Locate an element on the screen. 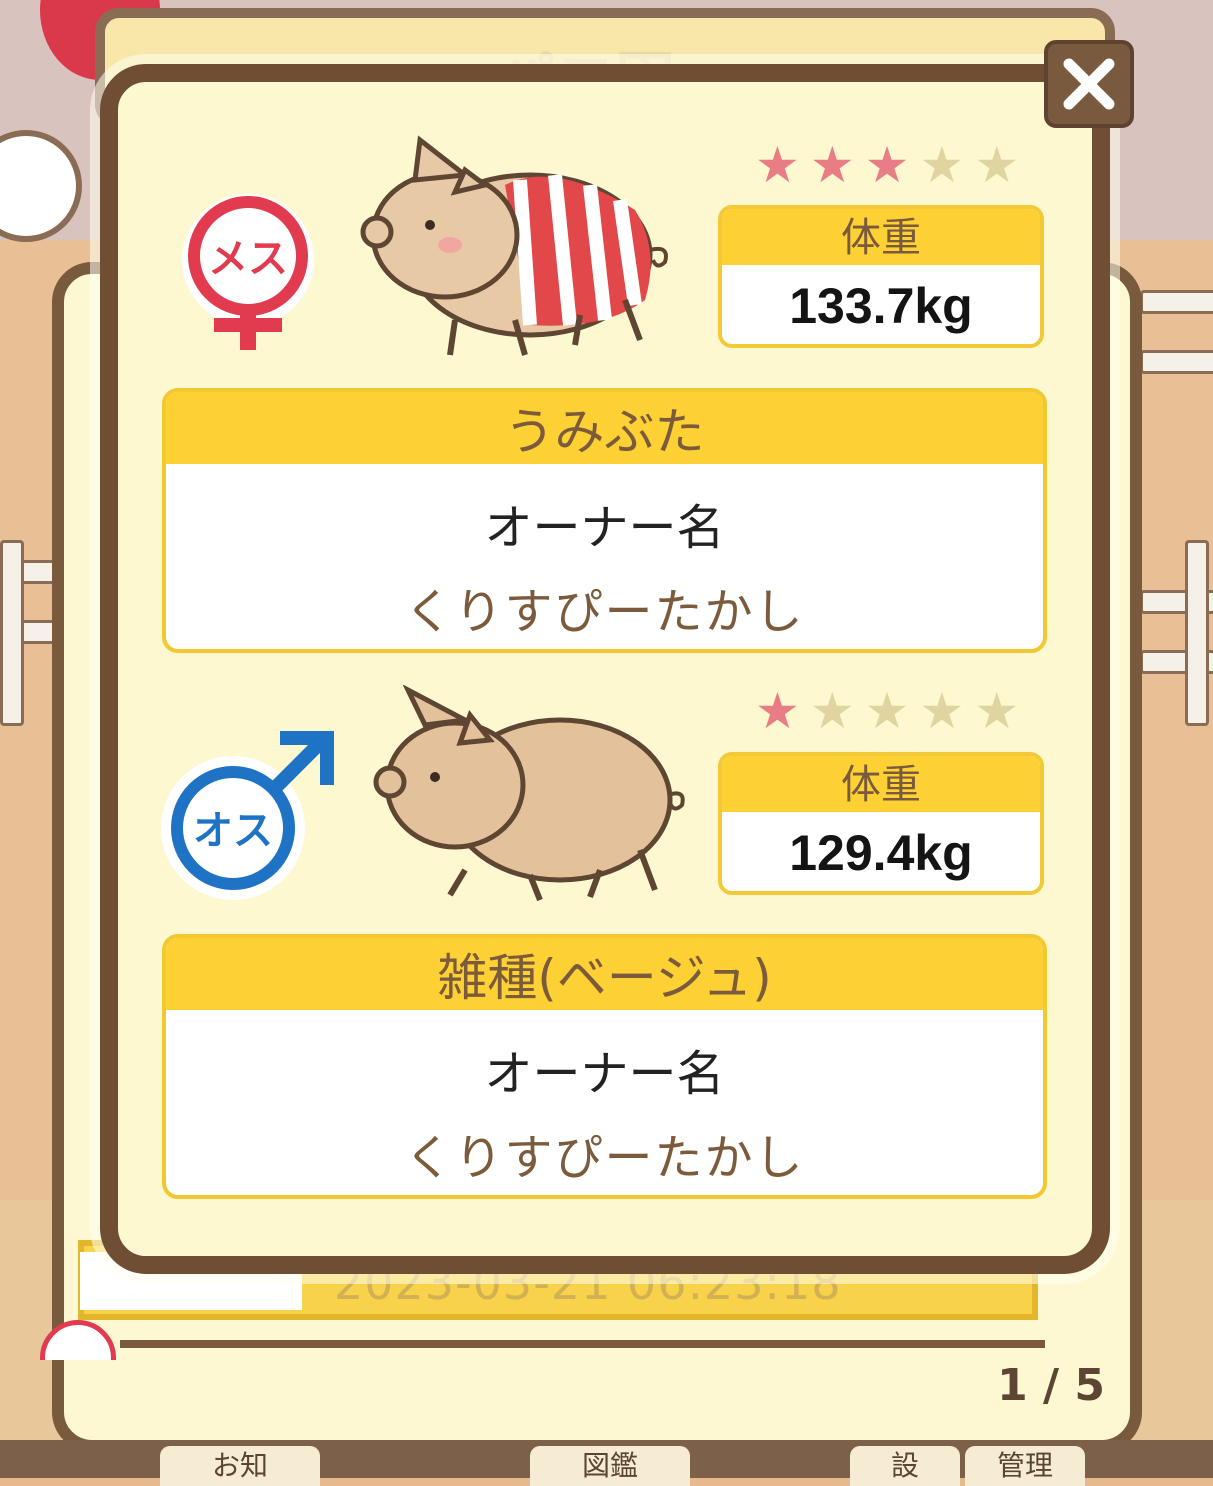 The width and height of the screenshot is (1213, 1486). pig-1-rating: ★ ★ ★ ★ ★ is located at coordinates (887, 165).